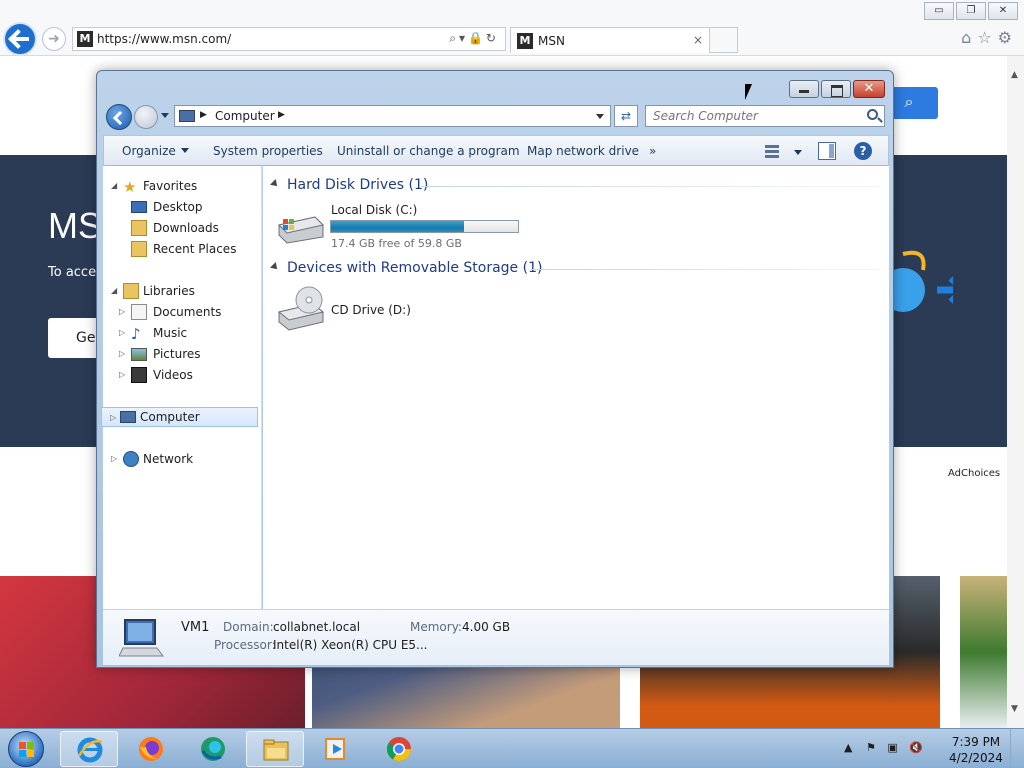  What do you see at coordinates (400, 226) in the screenshot?
I see `drive-item-local-disk: Local Disk (C:) 17.4 GB free of 59.8 GB` at bounding box center [400, 226].